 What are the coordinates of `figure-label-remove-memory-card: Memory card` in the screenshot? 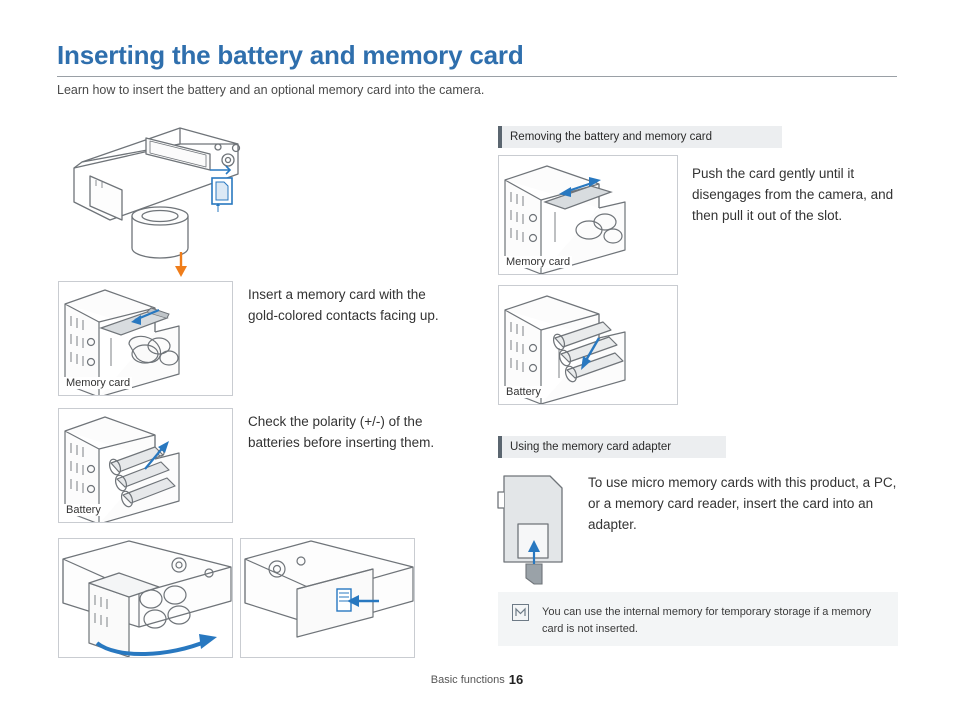 It's located at (538, 262).